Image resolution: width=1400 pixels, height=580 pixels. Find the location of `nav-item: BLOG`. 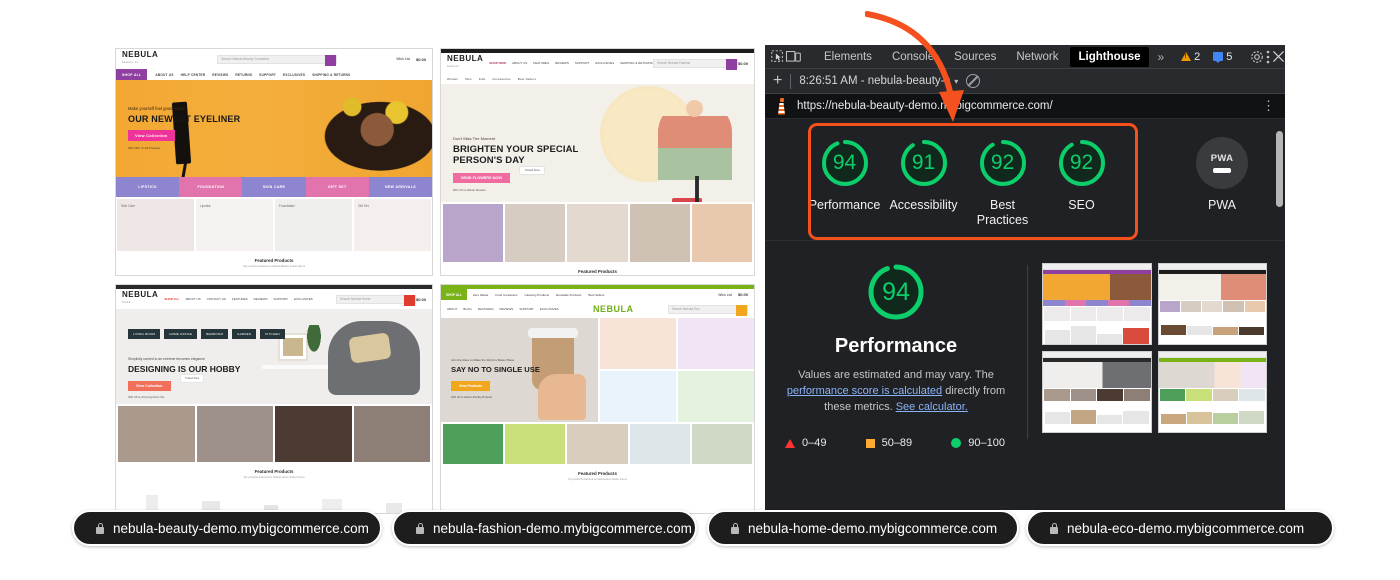

nav-item: BLOG is located at coordinates (467, 309).